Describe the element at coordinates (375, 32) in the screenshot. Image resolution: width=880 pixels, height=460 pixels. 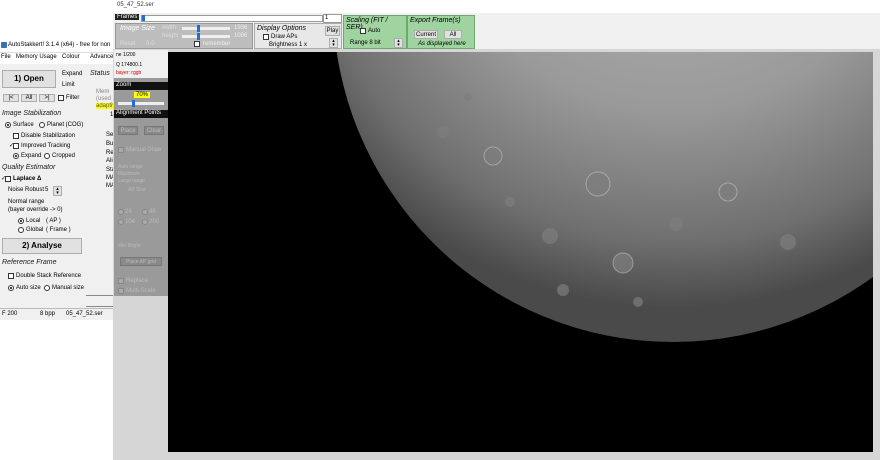
I see `scaling-group: Scaling (FIT / SER) Auto Range 8 bit ▴ ▾` at that location.